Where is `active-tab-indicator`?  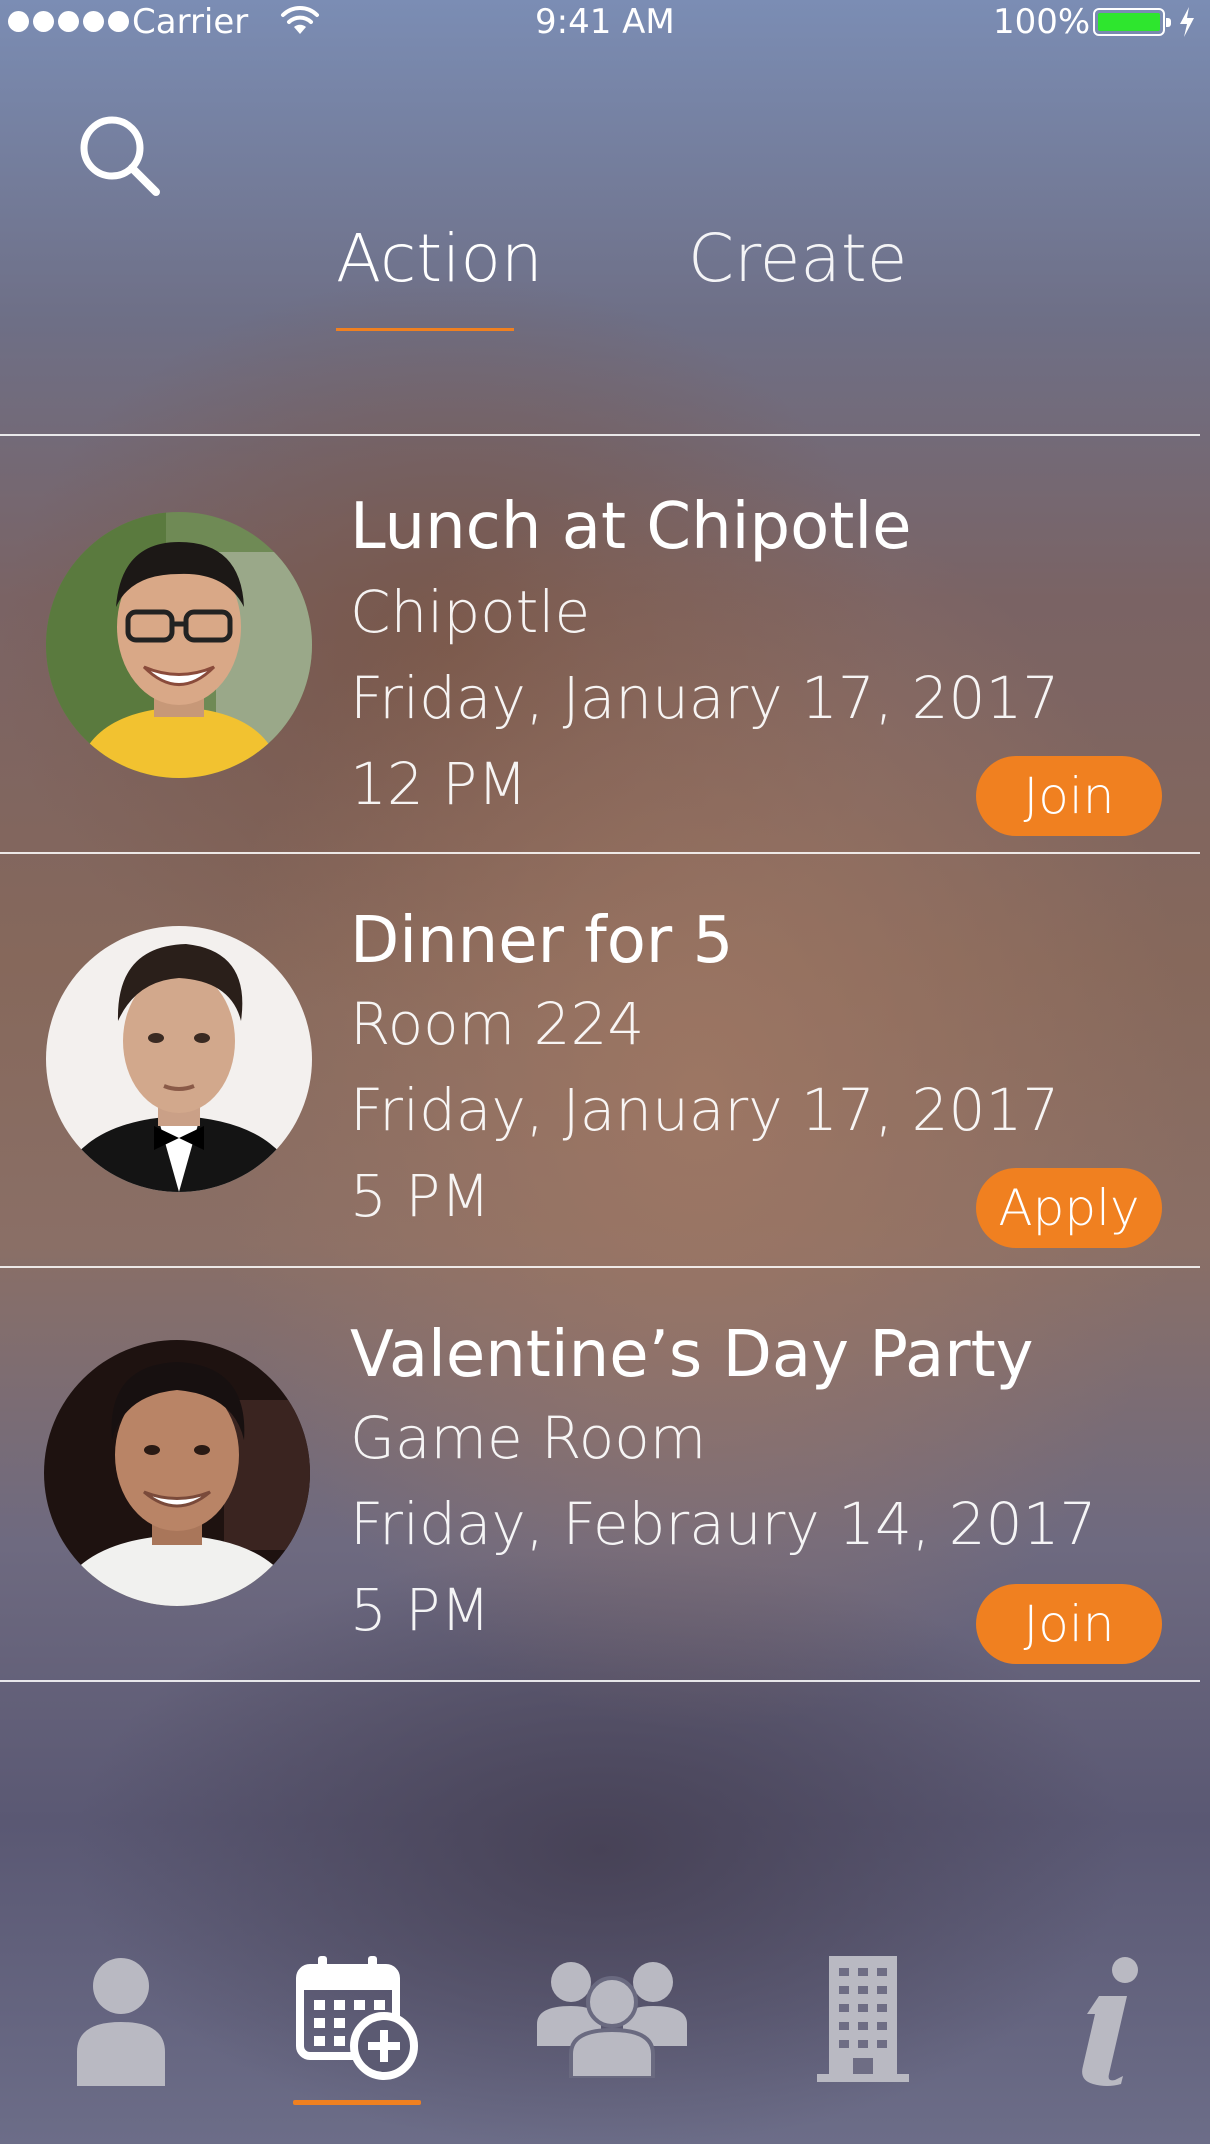 active-tab-indicator is located at coordinates (425, 329).